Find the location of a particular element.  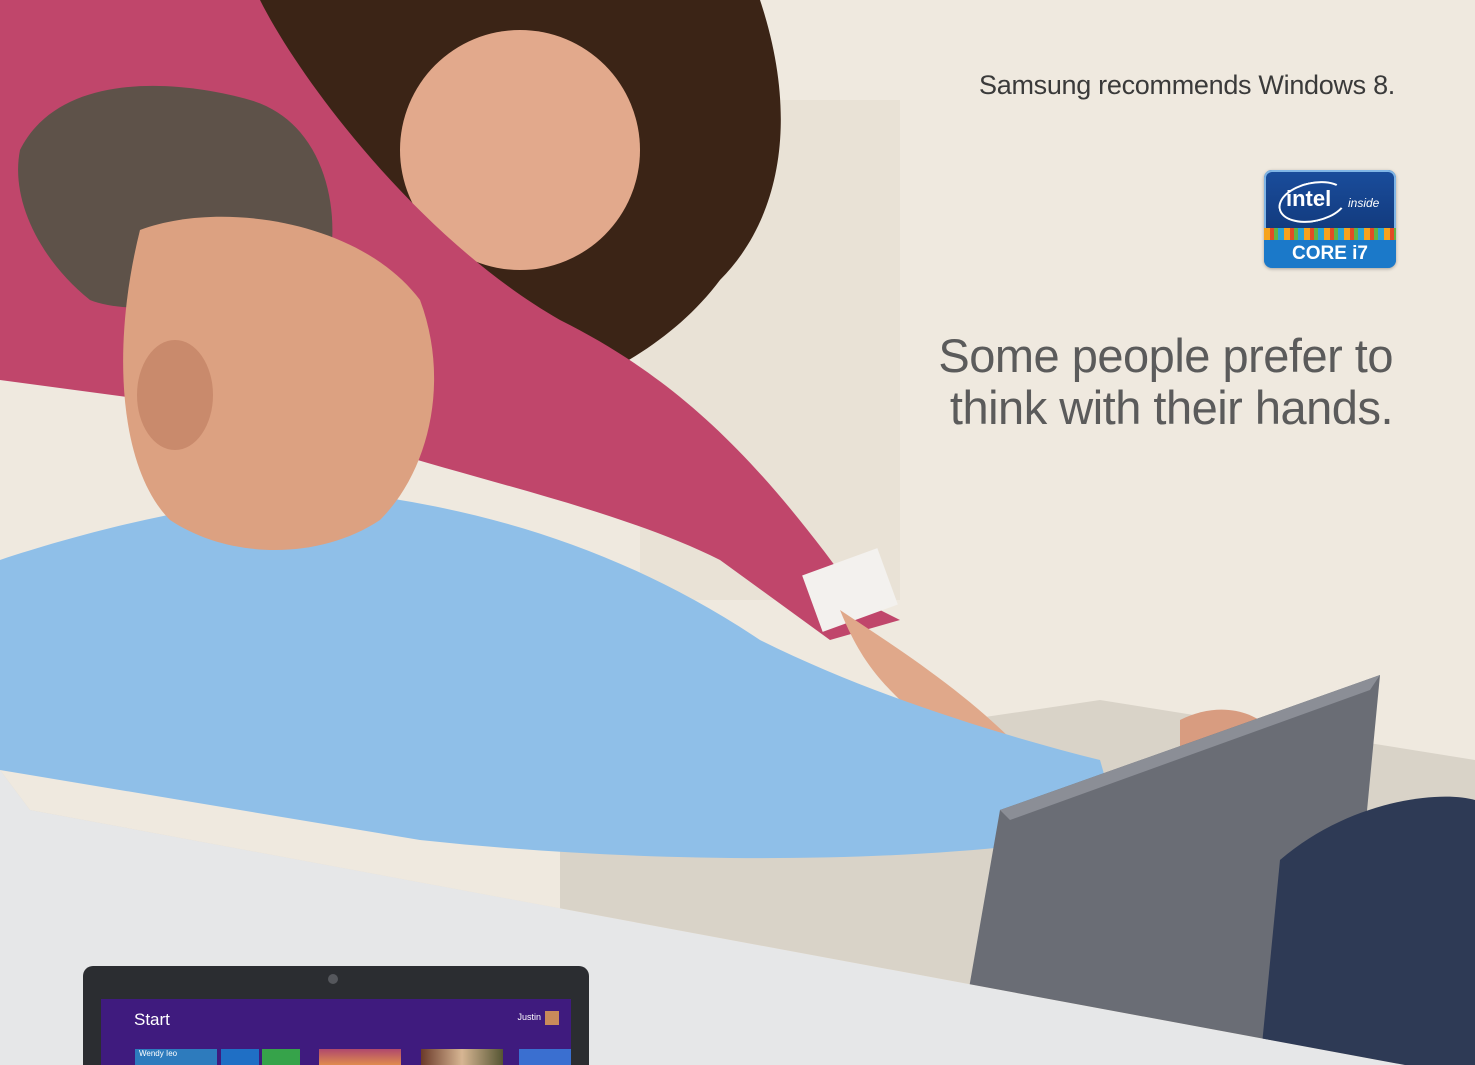

chip-band is located at coordinates (1330, 234).